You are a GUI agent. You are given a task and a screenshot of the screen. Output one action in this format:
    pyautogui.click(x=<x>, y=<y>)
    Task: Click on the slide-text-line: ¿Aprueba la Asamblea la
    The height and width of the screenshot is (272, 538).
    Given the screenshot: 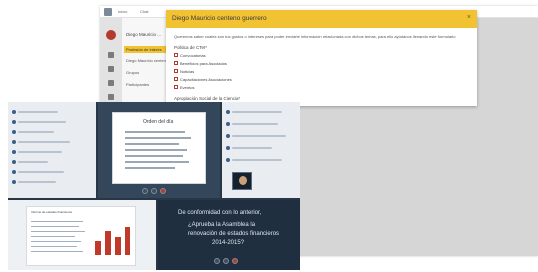 What is the action you would take?
    pyautogui.click(x=222, y=225)
    